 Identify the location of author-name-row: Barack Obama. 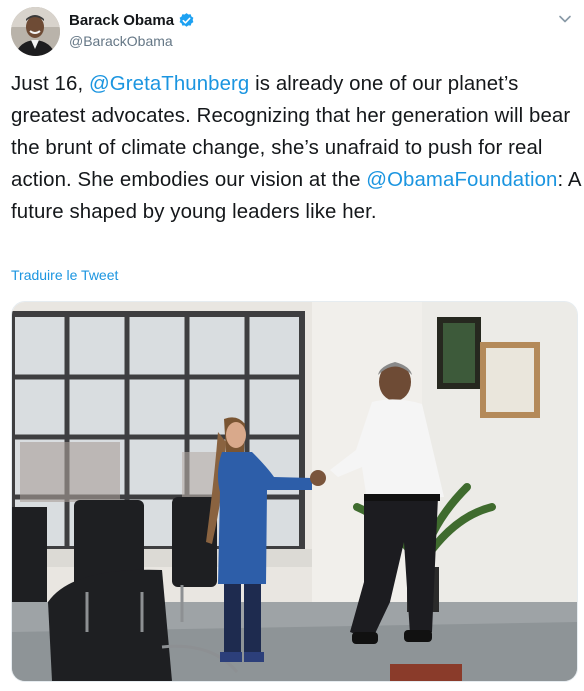
(132, 20).